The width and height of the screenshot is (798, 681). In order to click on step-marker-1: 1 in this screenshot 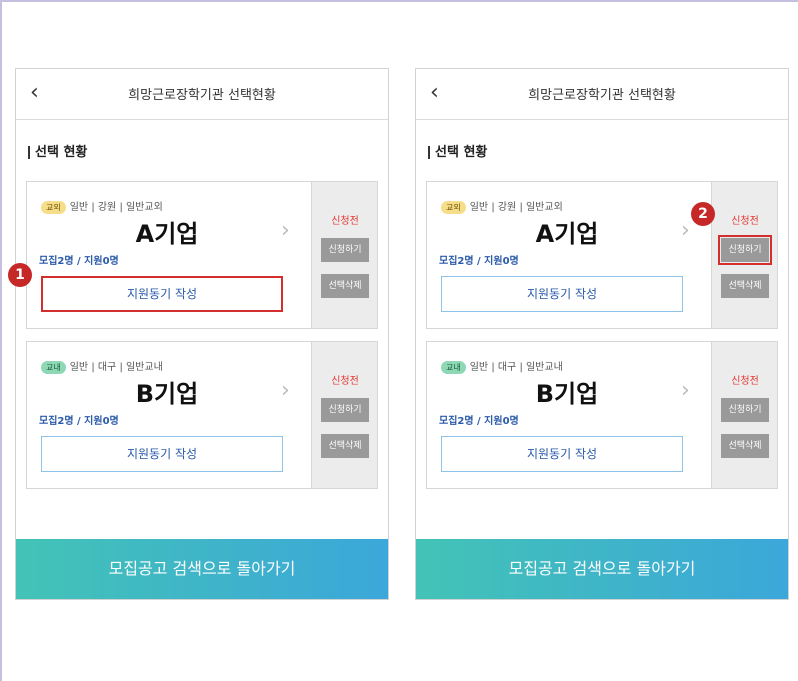, I will do `click(20, 275)`.